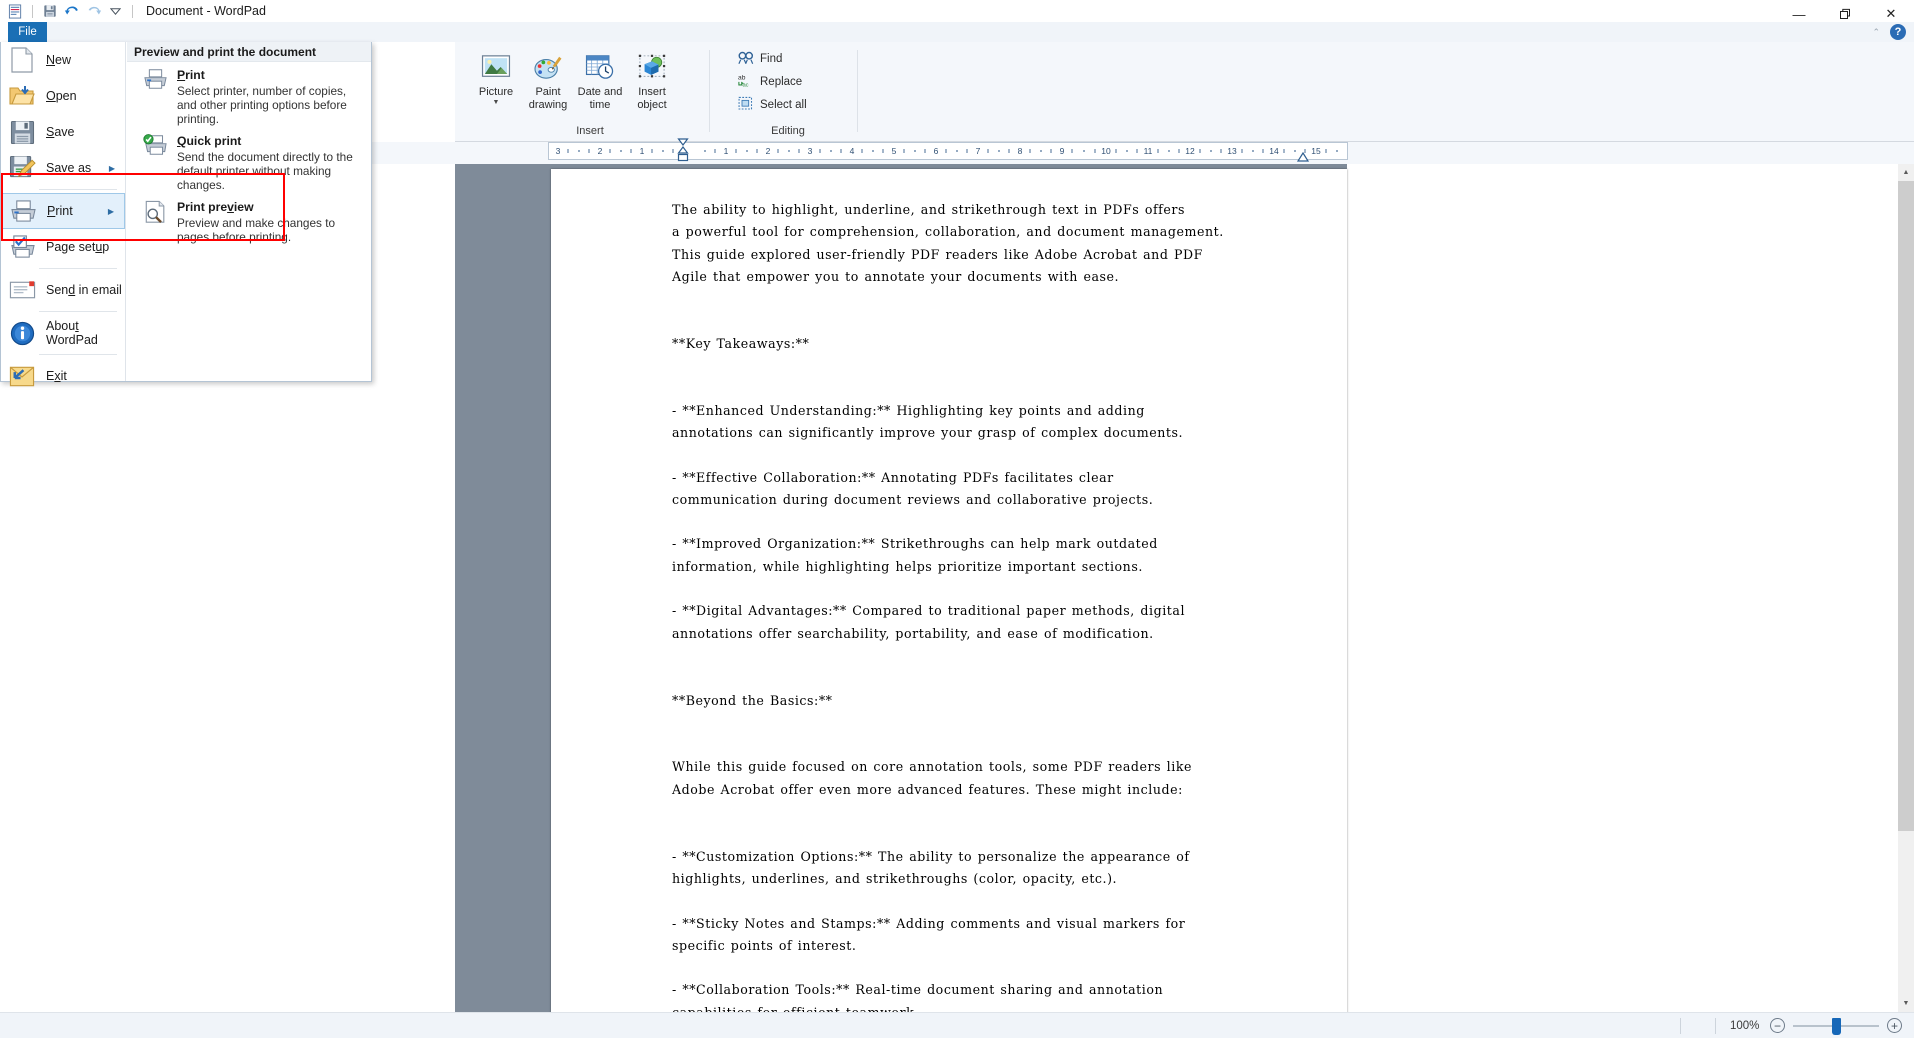  I want to click on customize-qat-icon, so click(115, 11).